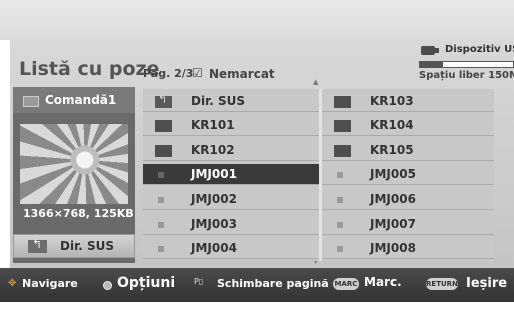  I want to click on top-strip, so click(257, 20).